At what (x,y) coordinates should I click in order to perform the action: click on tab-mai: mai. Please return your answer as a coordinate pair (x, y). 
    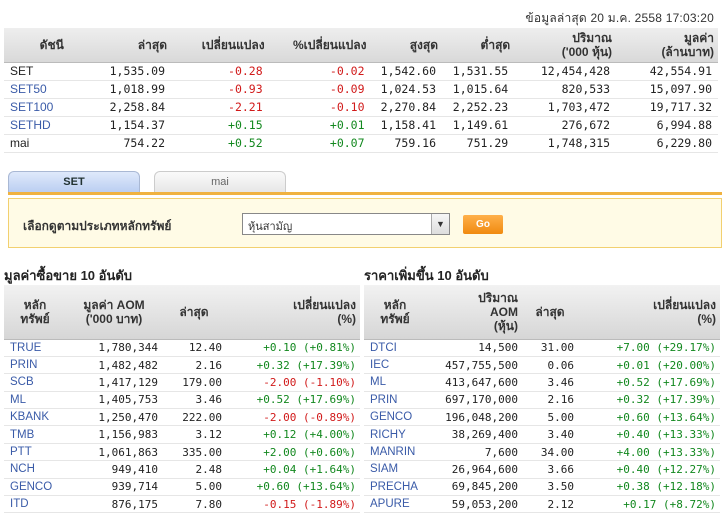
    Looking at the image, I should click on (220, 182).